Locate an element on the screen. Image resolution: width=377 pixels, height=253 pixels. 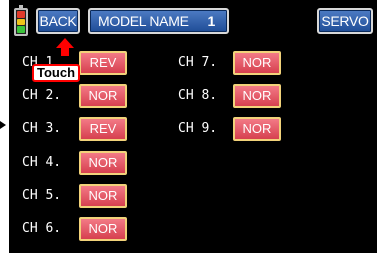
model-name-label: MODEL NAME is located at coordinates (143, 21).